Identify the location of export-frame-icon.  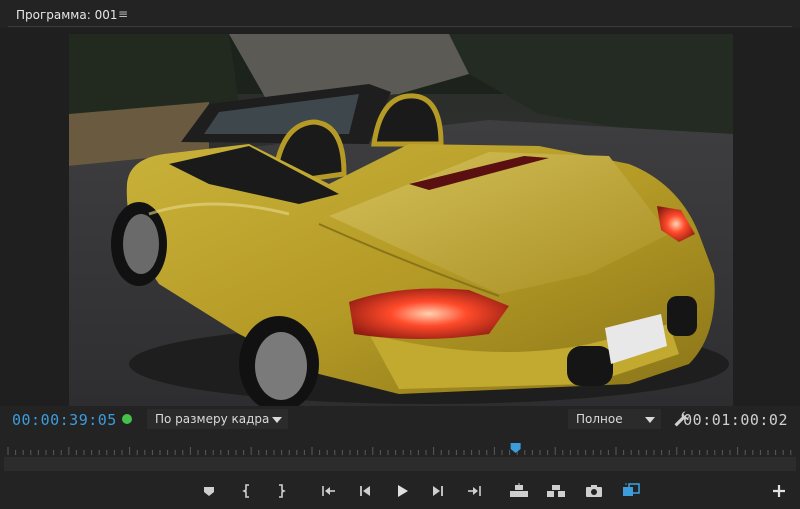
(594, 491).